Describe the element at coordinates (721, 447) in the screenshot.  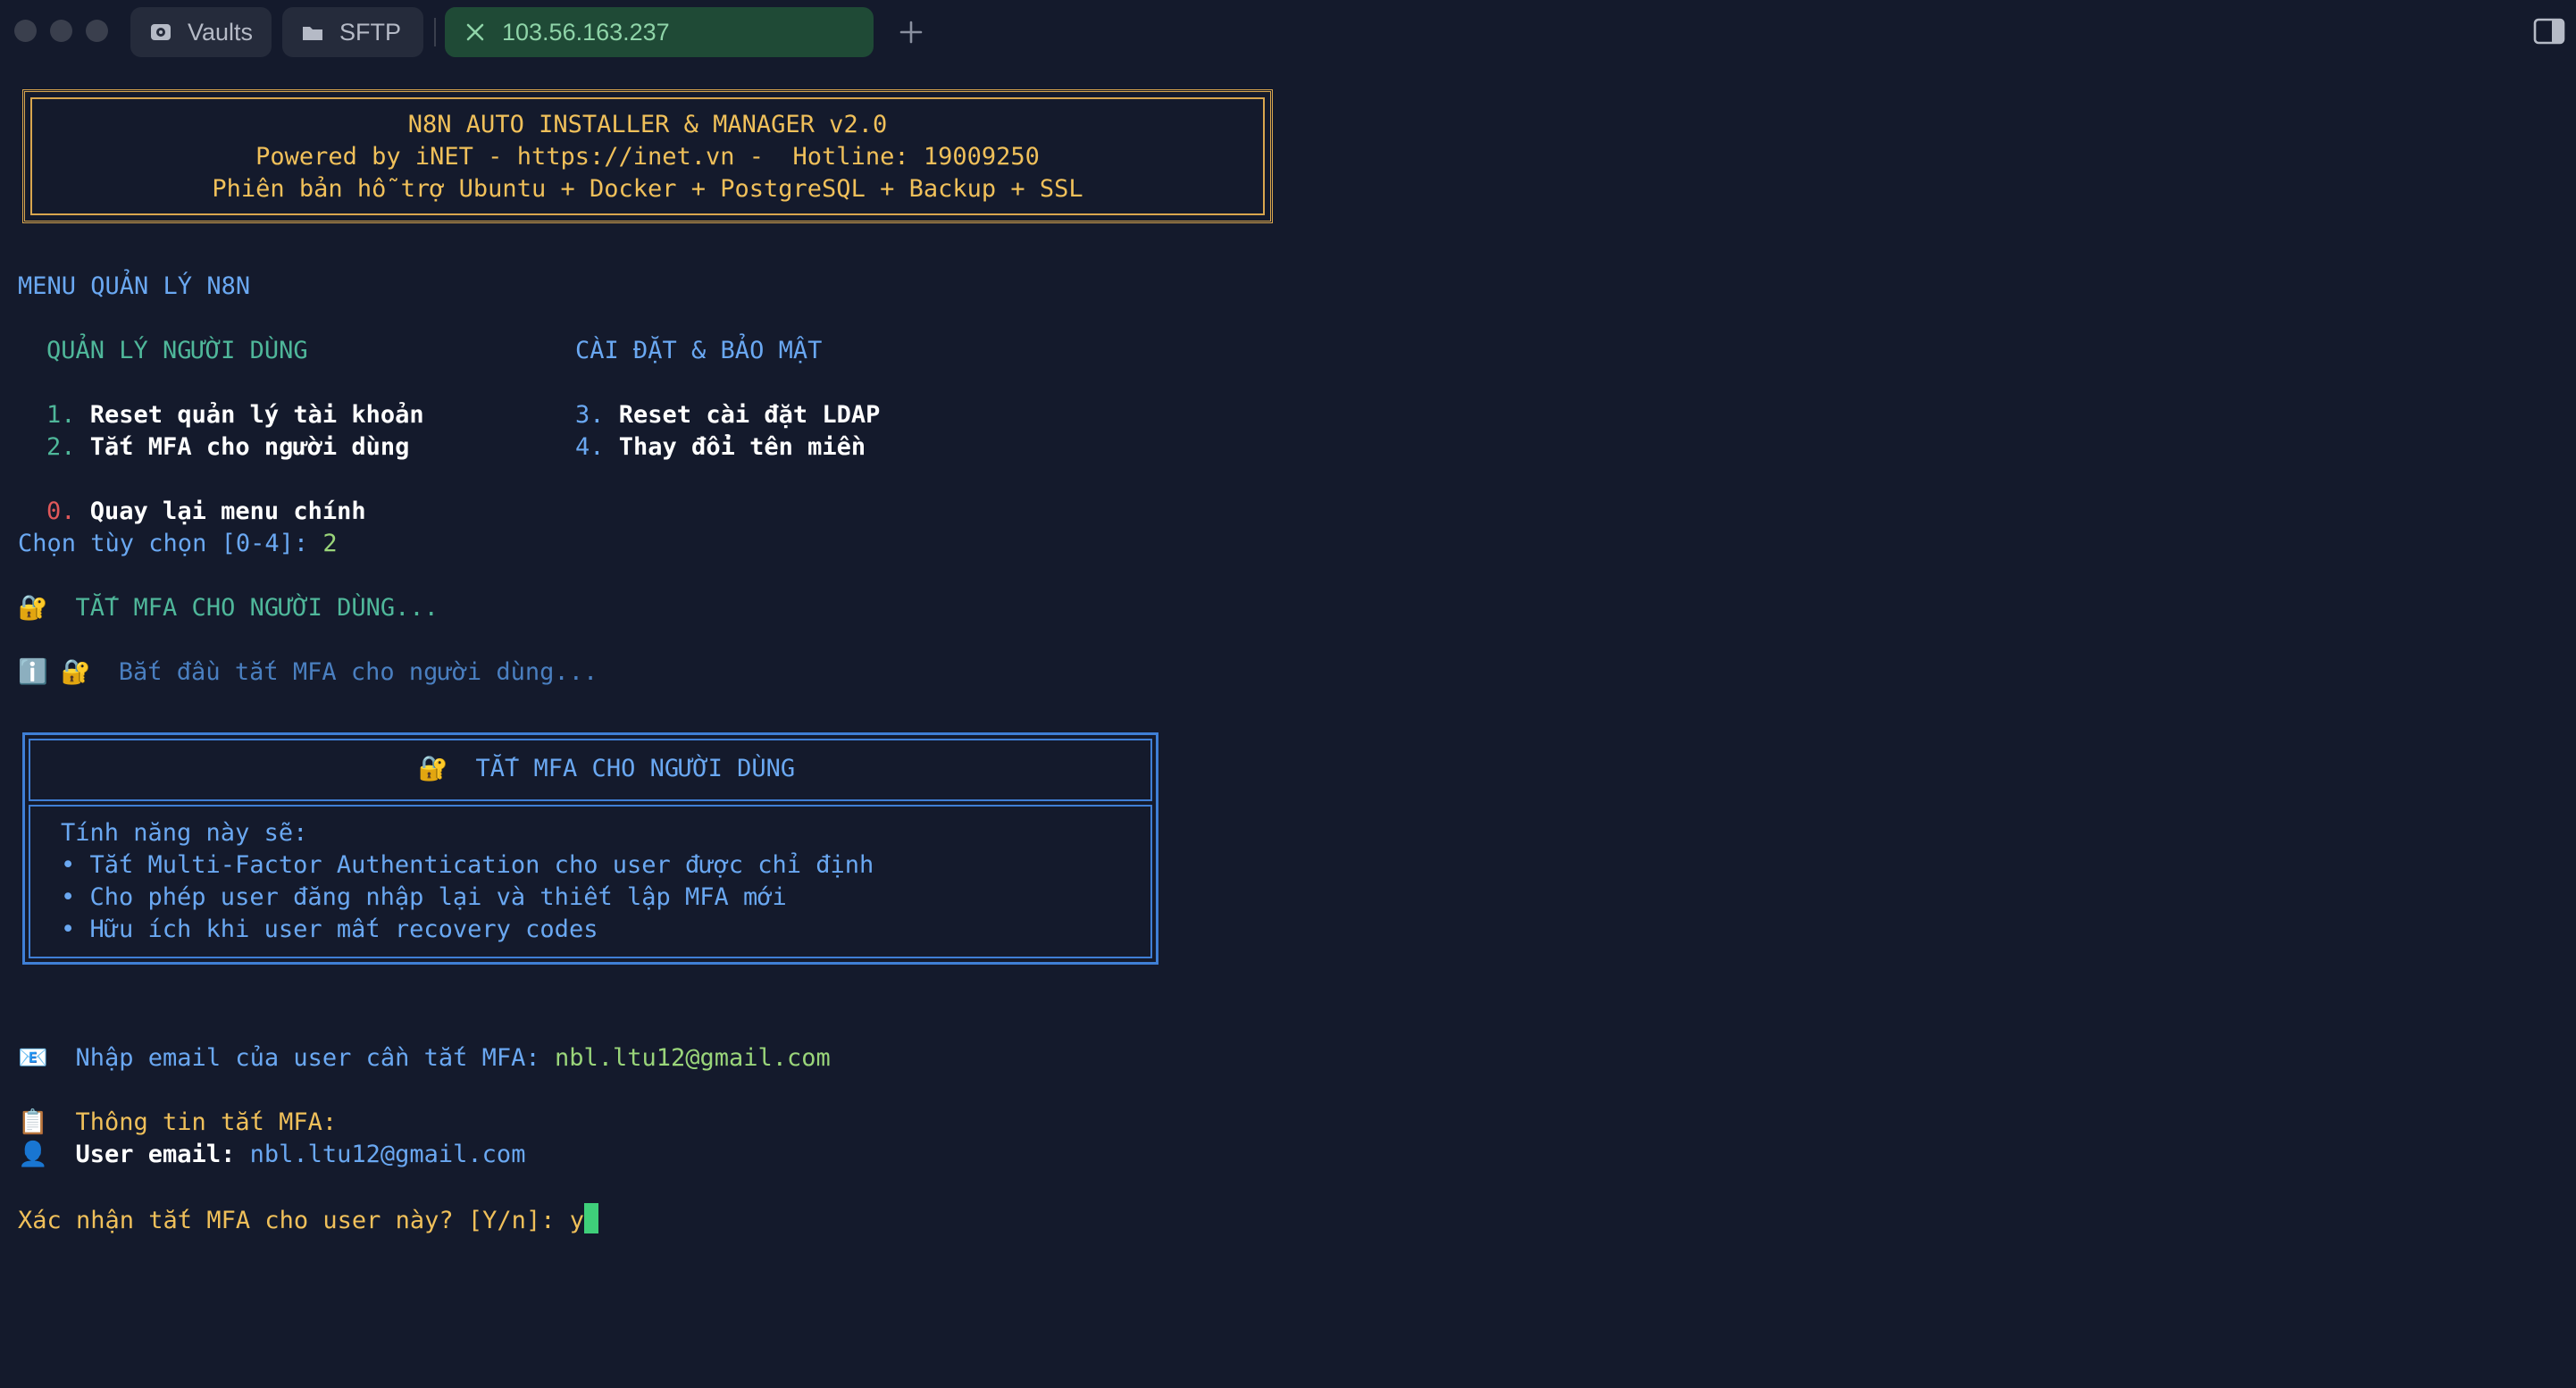
I see `menu-item-4: 4. Thay đổi tên miền` at that location.